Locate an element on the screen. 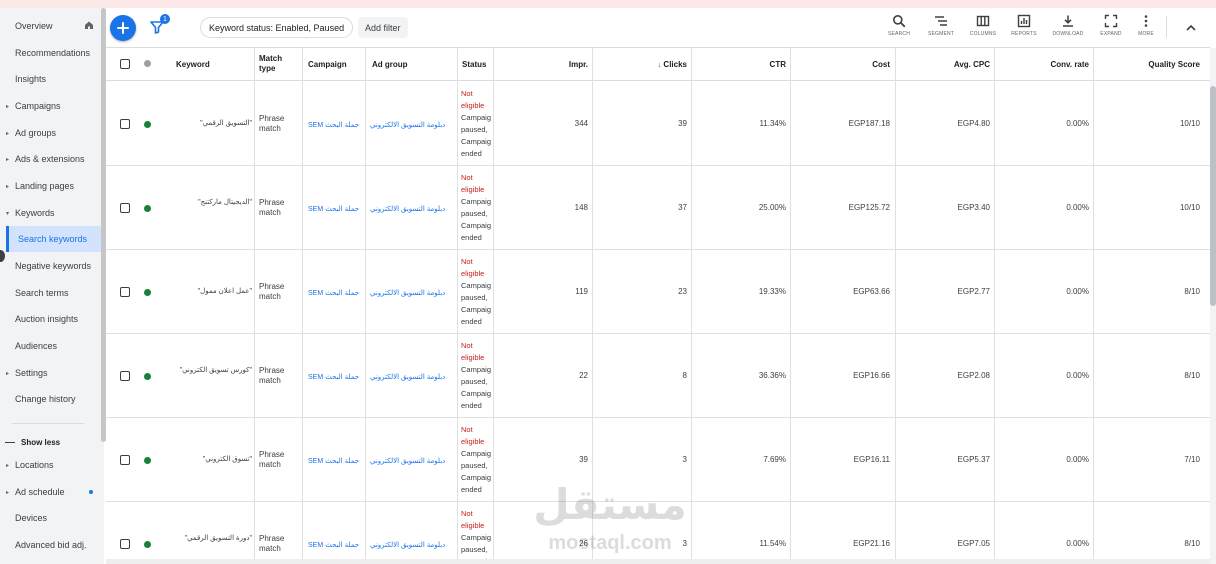 The image size is (1216, 564). sidebar-item-search-keywords: Search keywords is located at coordinates (55, 239).